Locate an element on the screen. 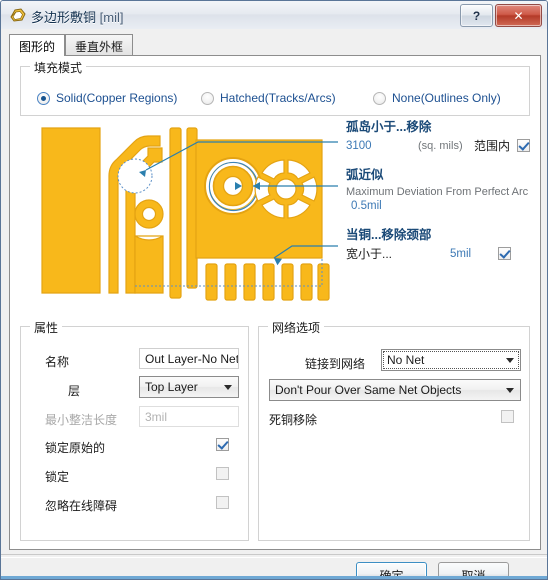 The image size is (548, 580). layer-select: Top Layer is located at coordinates (189, 387).